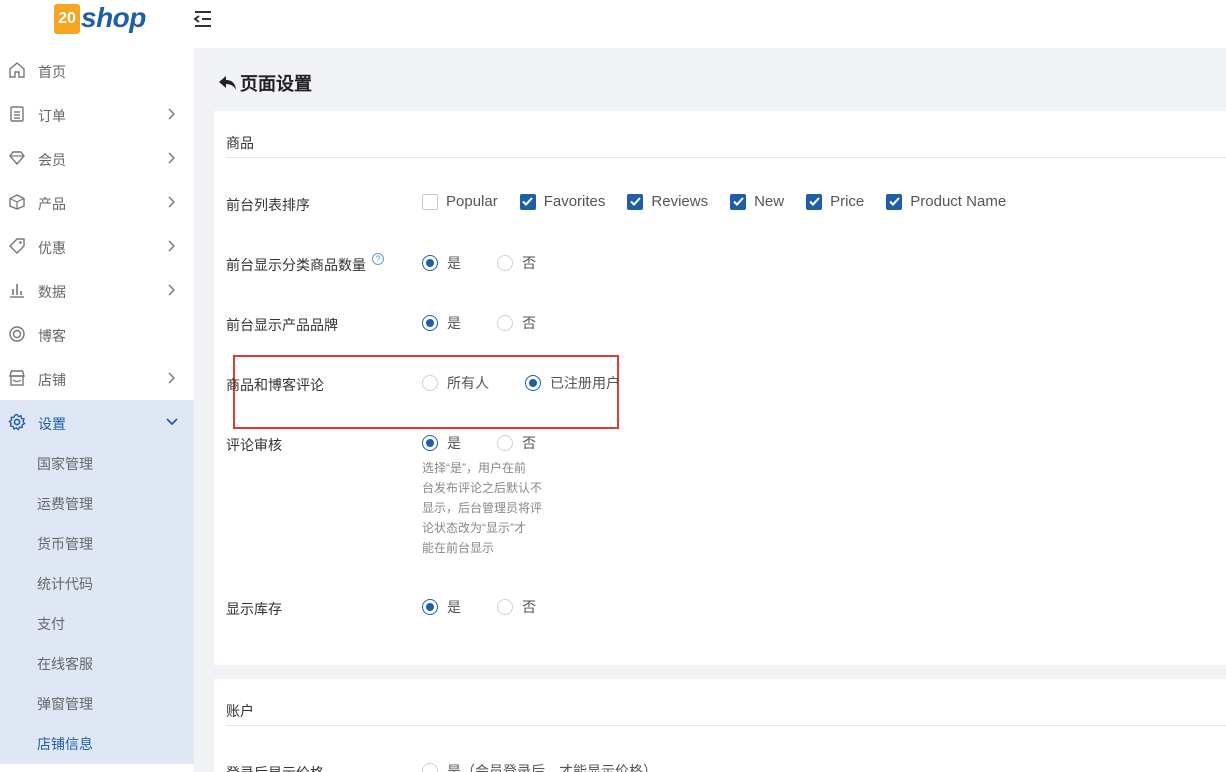 This screenshot has height=772, width=1226. What do you see at coordinates (52, 204) in the screenshot?
I see `sidebar-item-label: 产品` at bounding box center [52, 204].